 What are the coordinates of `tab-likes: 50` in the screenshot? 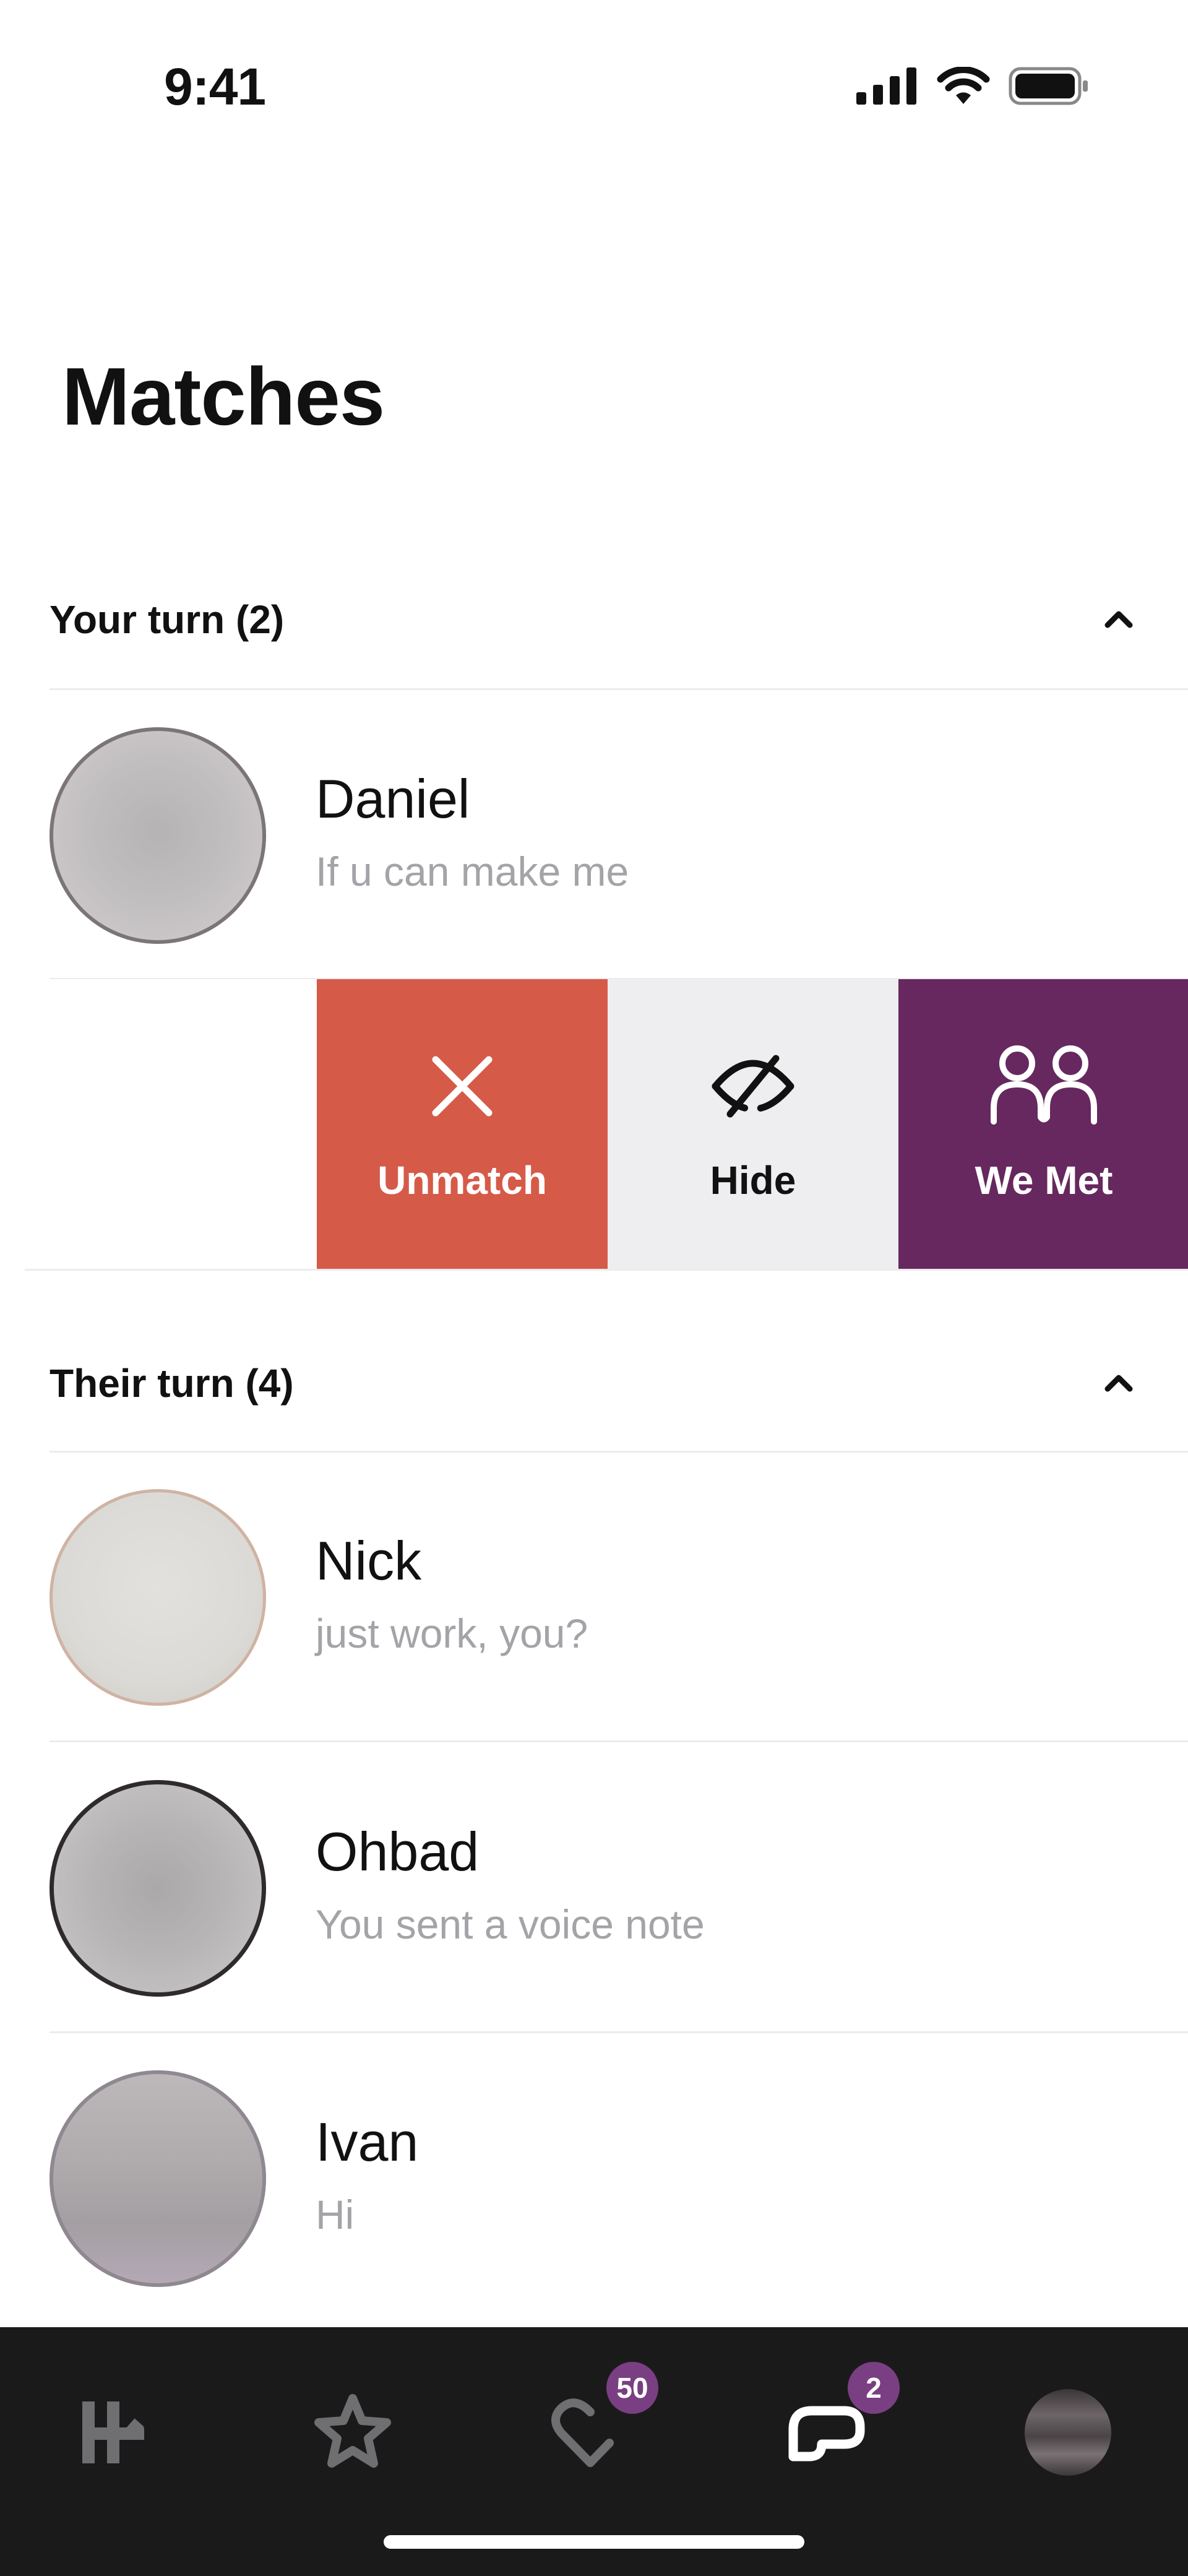 It's located at (596, 2428).